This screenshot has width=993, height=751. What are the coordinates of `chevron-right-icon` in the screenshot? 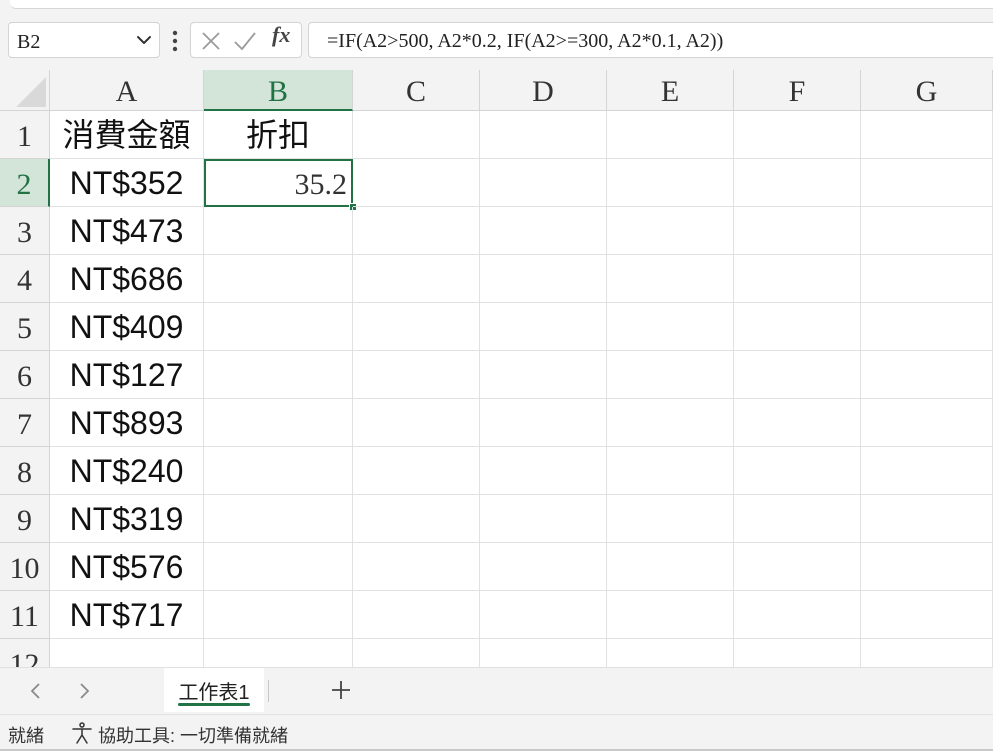 It's located at (84, 691).